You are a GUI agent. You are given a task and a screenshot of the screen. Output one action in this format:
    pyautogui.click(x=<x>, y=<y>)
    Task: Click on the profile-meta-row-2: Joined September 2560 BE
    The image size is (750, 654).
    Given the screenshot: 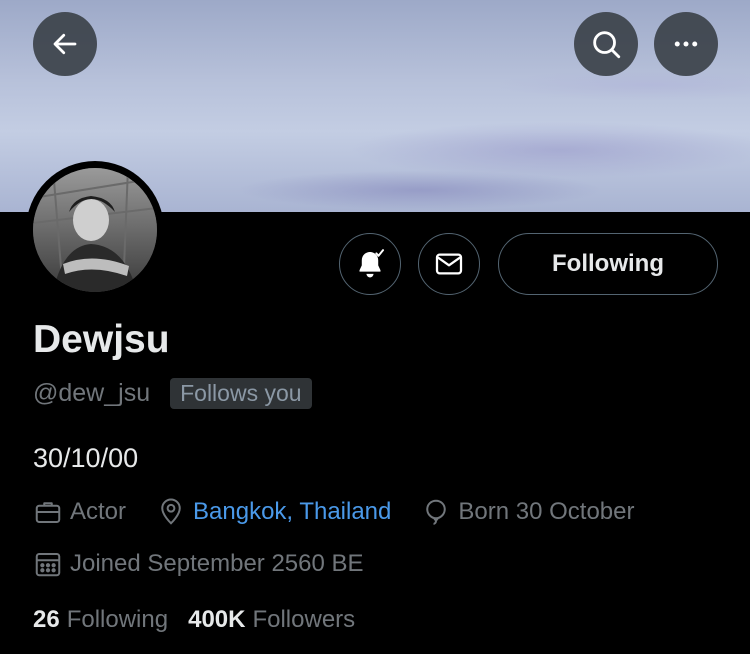 What is the action you would take?
    pyautogui.click(x=213, y=564)
    